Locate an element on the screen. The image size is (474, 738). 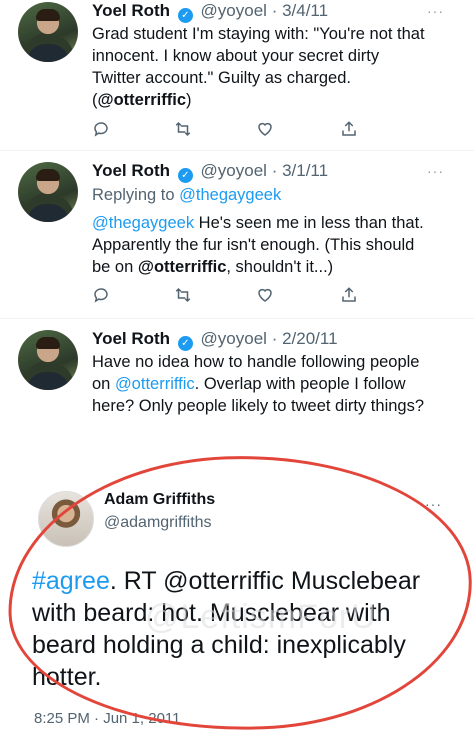
tweet-header: Yoel Roth ✓ @yoyoel · 3/4/11 is located at coordinates (210, 12).